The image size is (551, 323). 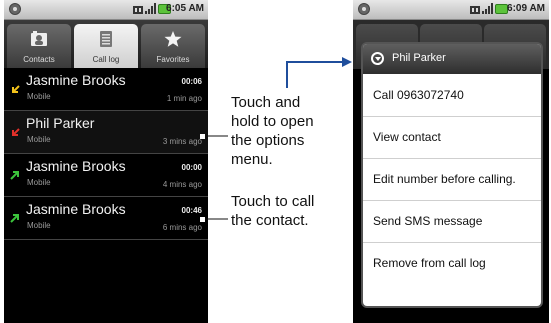 I want to click on menu-item-label: View contact, so click(x=407, y=137).